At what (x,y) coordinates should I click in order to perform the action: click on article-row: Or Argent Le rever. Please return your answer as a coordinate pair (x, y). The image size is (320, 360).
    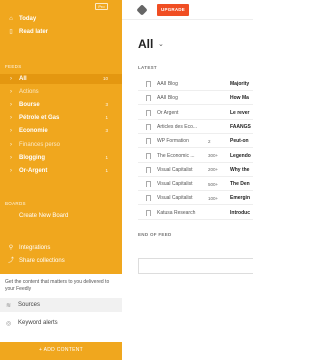
    Looking at the image, I should click on (195, 113).